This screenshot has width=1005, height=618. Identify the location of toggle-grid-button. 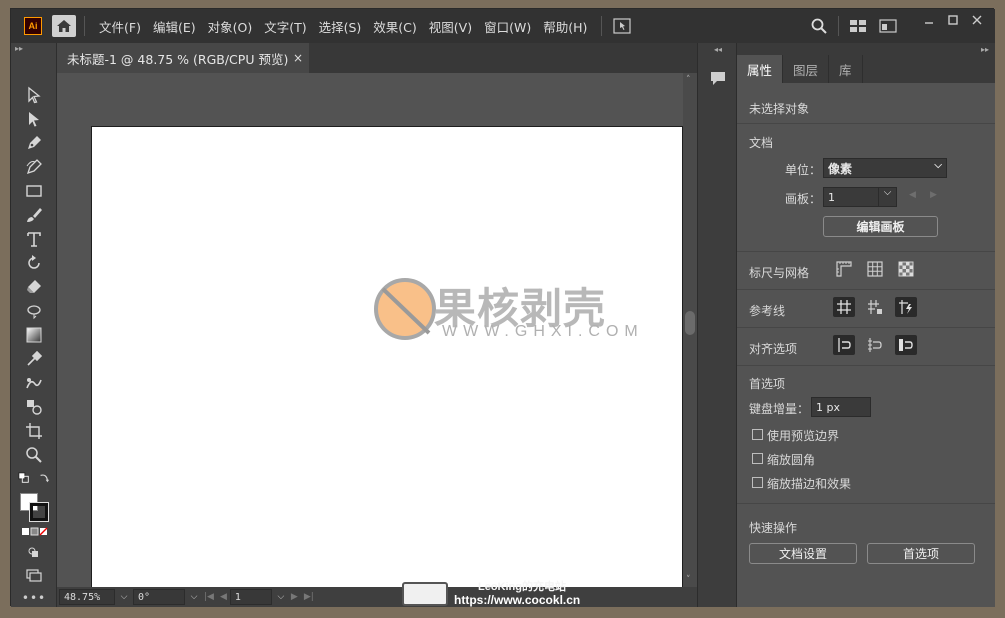
(875, 269).